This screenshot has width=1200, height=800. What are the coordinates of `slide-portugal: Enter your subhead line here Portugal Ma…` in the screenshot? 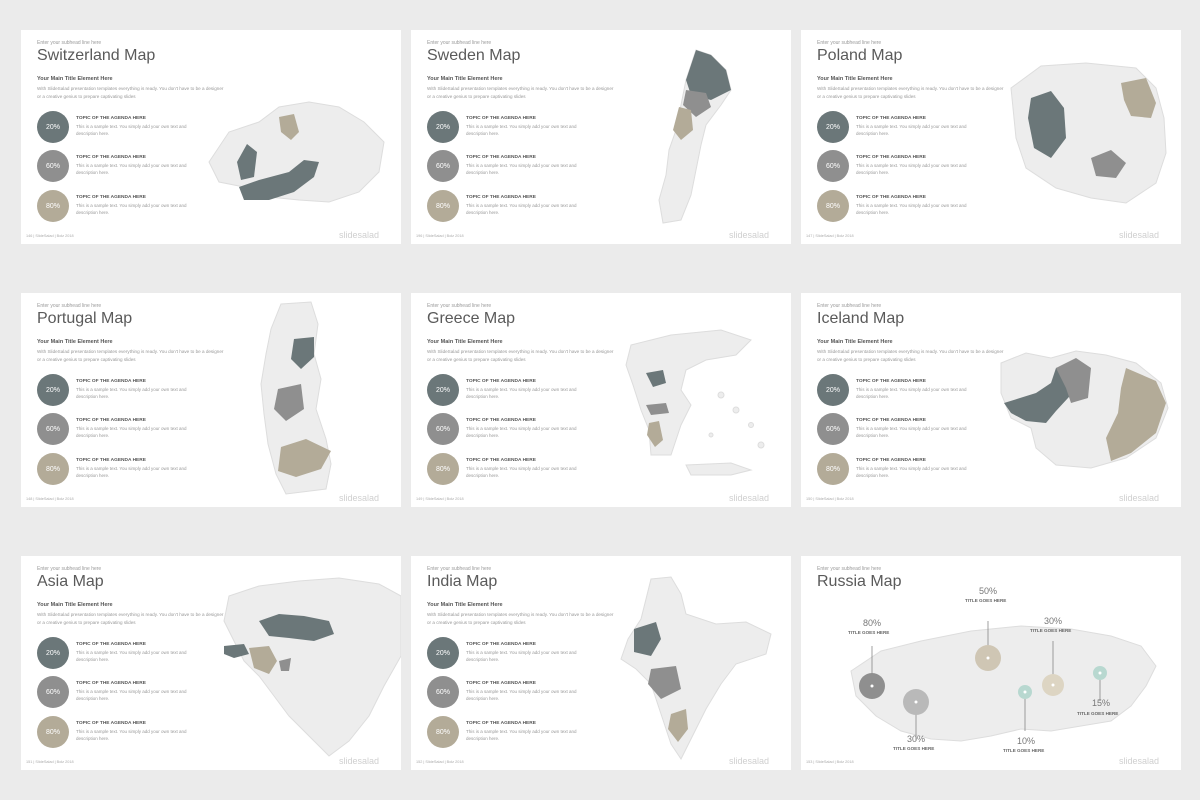 It's located at (211, 400).